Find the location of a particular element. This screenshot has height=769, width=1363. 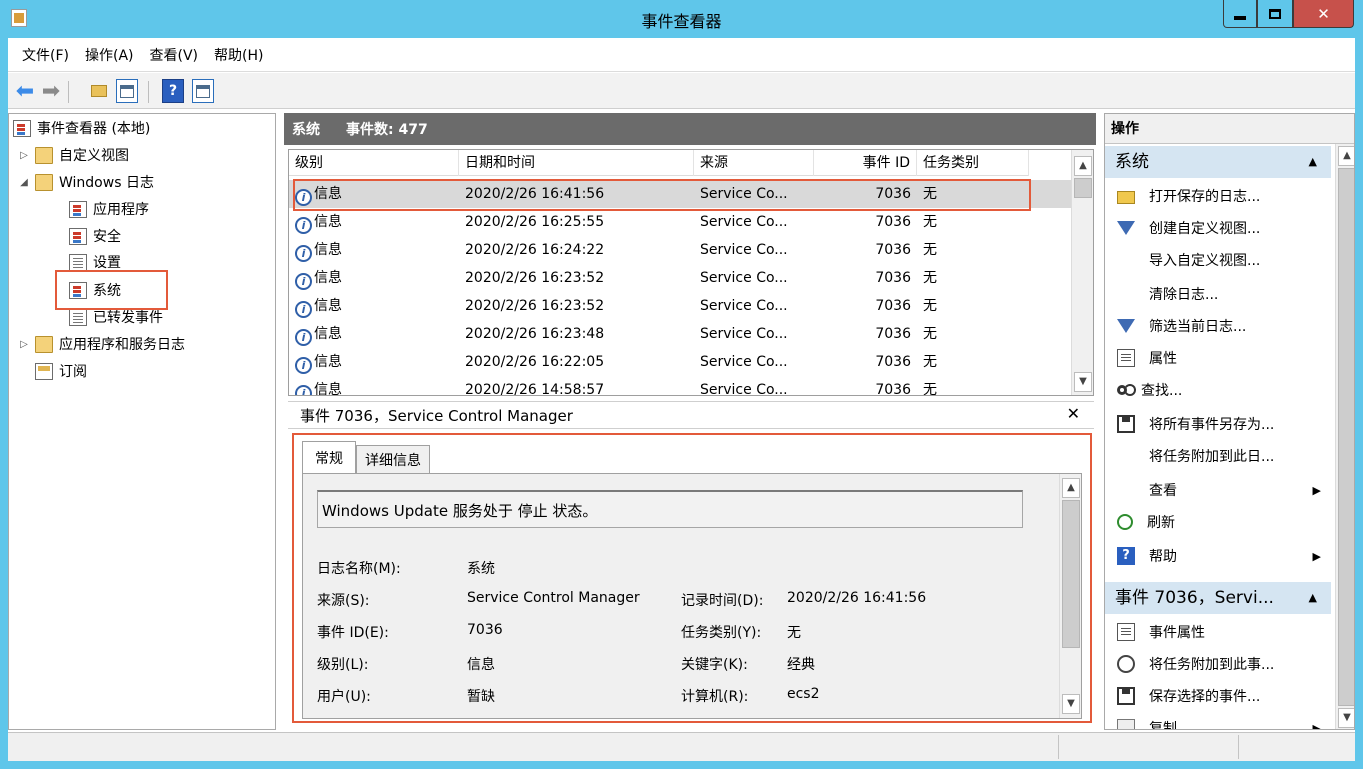

action-label: 刷新 is located at coordinates (1161, 523).